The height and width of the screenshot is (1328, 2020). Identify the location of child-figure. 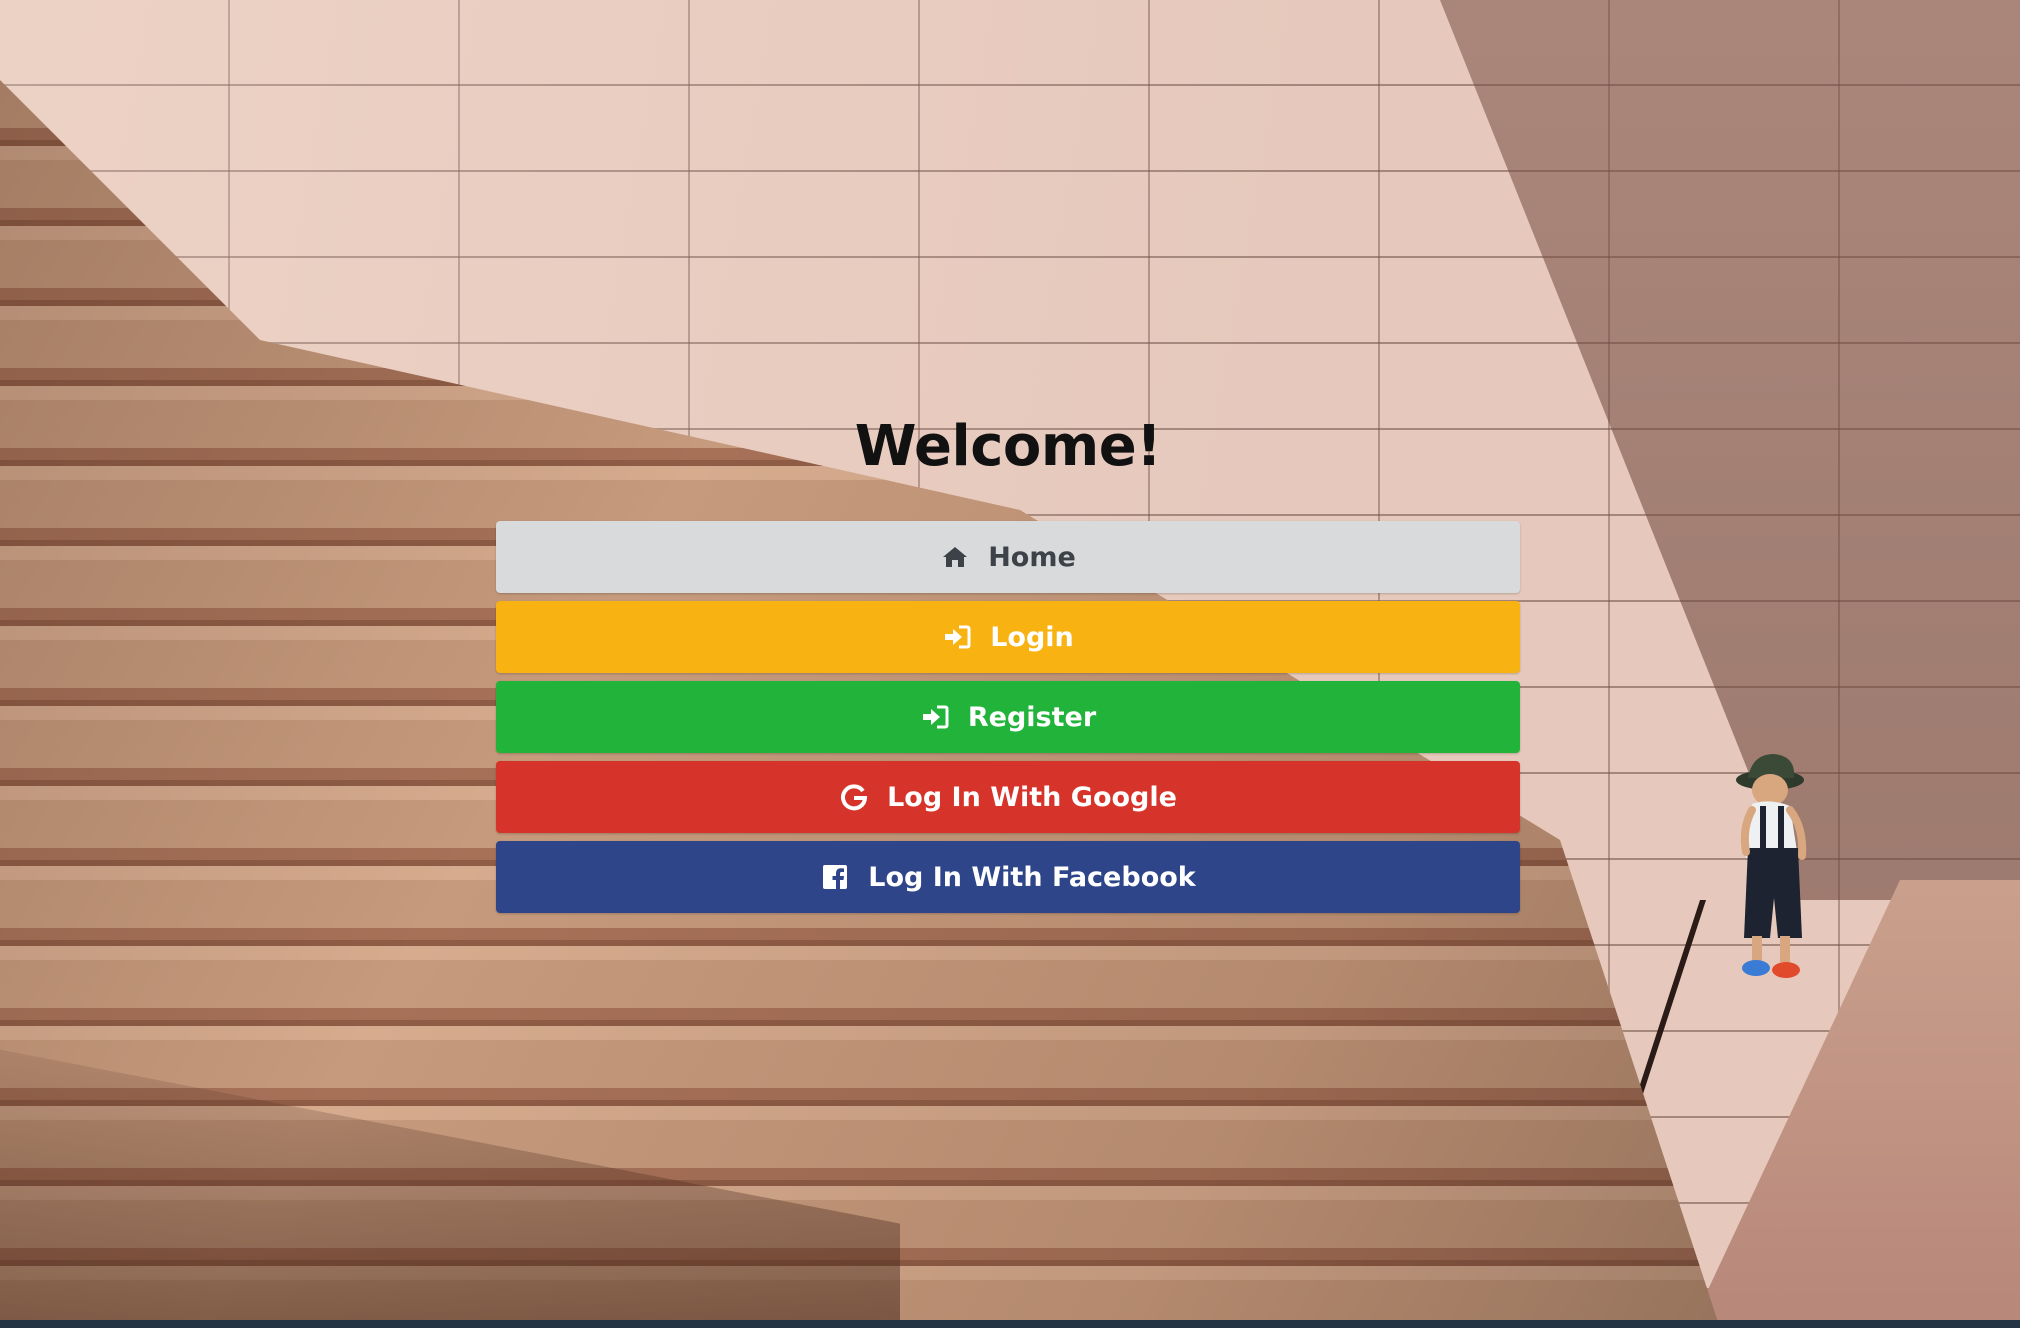
(1771, 866).